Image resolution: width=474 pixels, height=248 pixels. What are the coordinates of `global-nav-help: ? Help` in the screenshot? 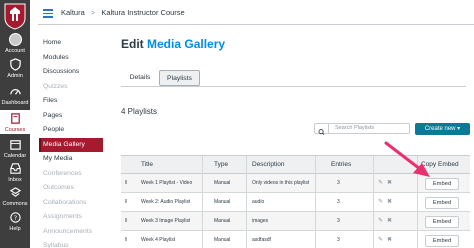 It's located at (15, 222).